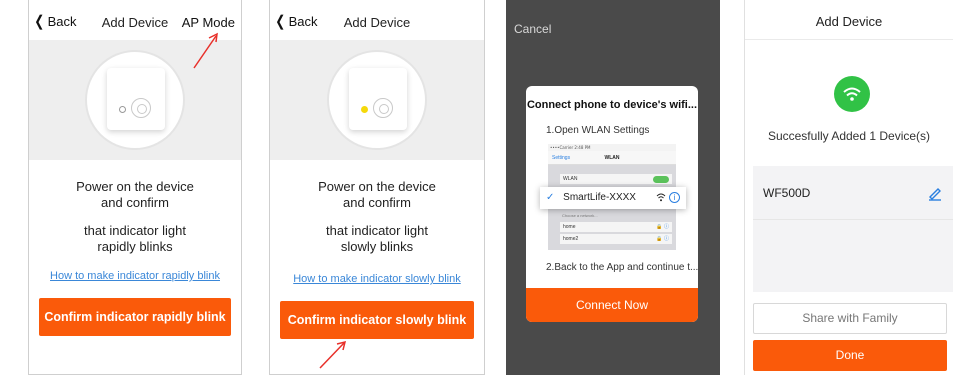 This screenshot has width=953, height=375. What do you see at coordinates (599, 197) in the screenshot?
I see `selected-network-name: SmartLife-XXXX` at bounding box center [599, 197].